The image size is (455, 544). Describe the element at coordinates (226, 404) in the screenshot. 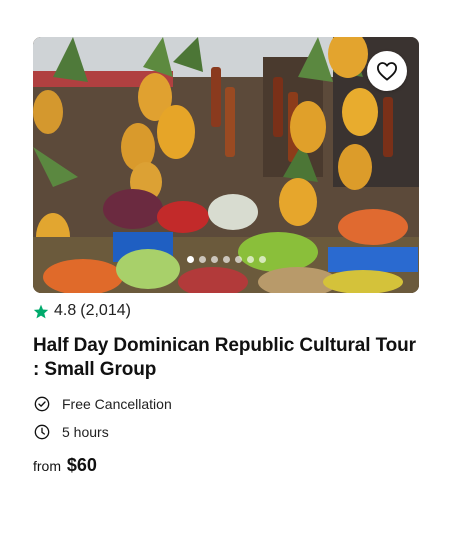

I see `feature-free-cancellation: Free Cancellation` at that location.